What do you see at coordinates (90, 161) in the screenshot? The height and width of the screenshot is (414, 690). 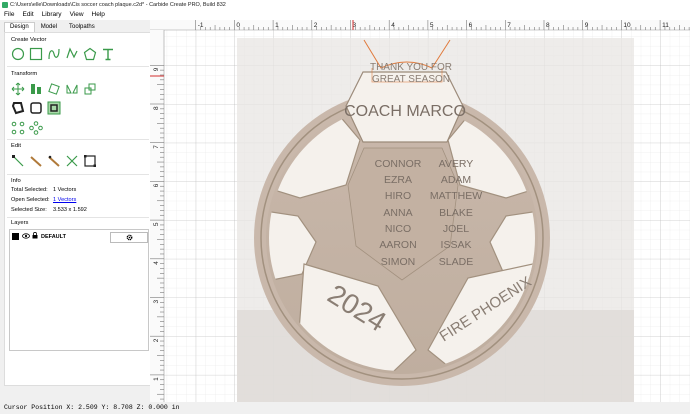 I see `bounding-box-icon` at bounding box center [90, 161].